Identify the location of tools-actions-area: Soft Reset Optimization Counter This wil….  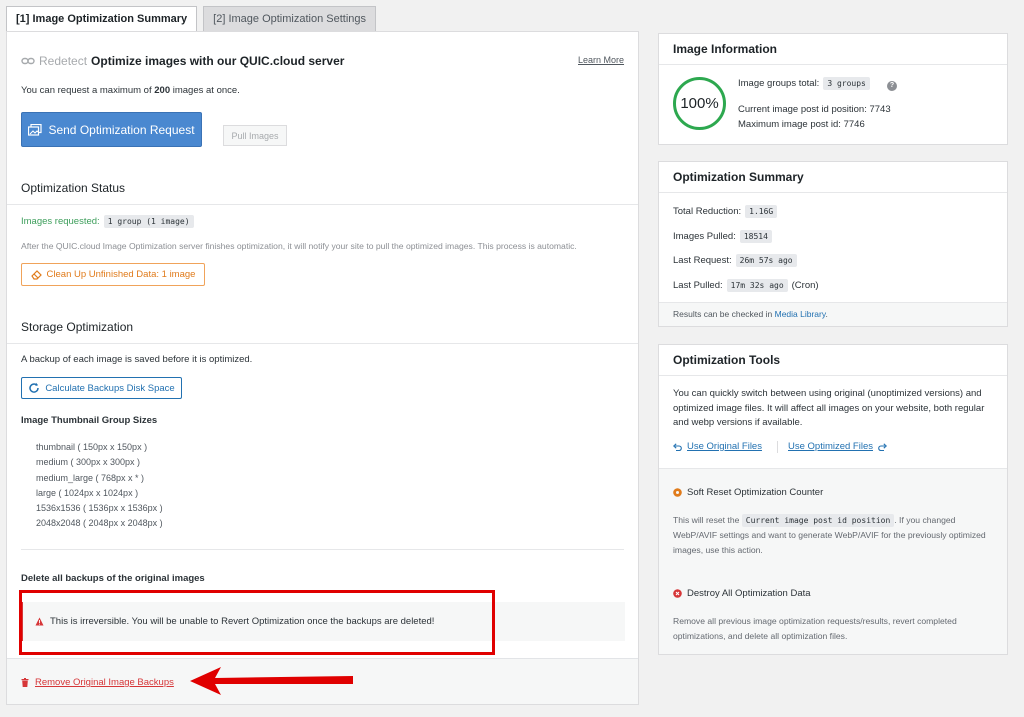
(833, 561).